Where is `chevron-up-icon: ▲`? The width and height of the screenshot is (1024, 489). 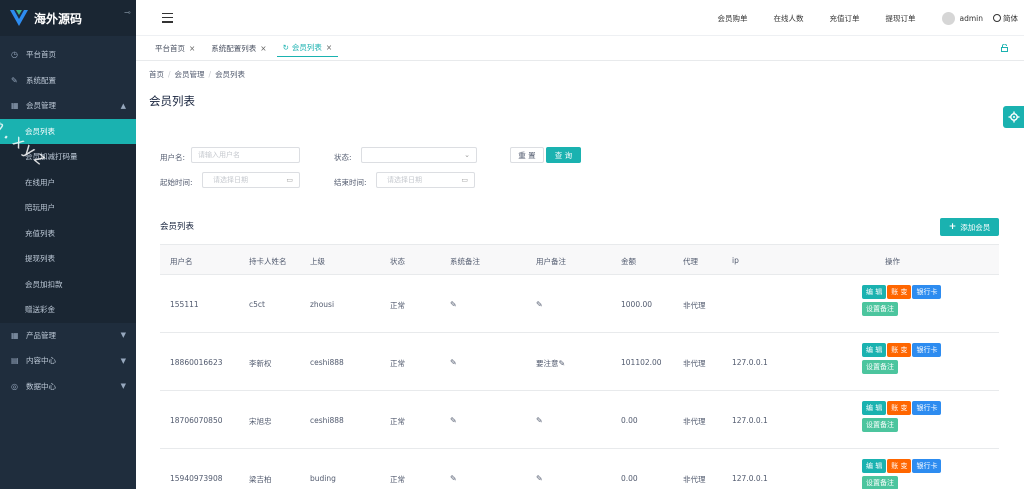
chevron-up-icon: ▲ is located at coordinates (123, 105).